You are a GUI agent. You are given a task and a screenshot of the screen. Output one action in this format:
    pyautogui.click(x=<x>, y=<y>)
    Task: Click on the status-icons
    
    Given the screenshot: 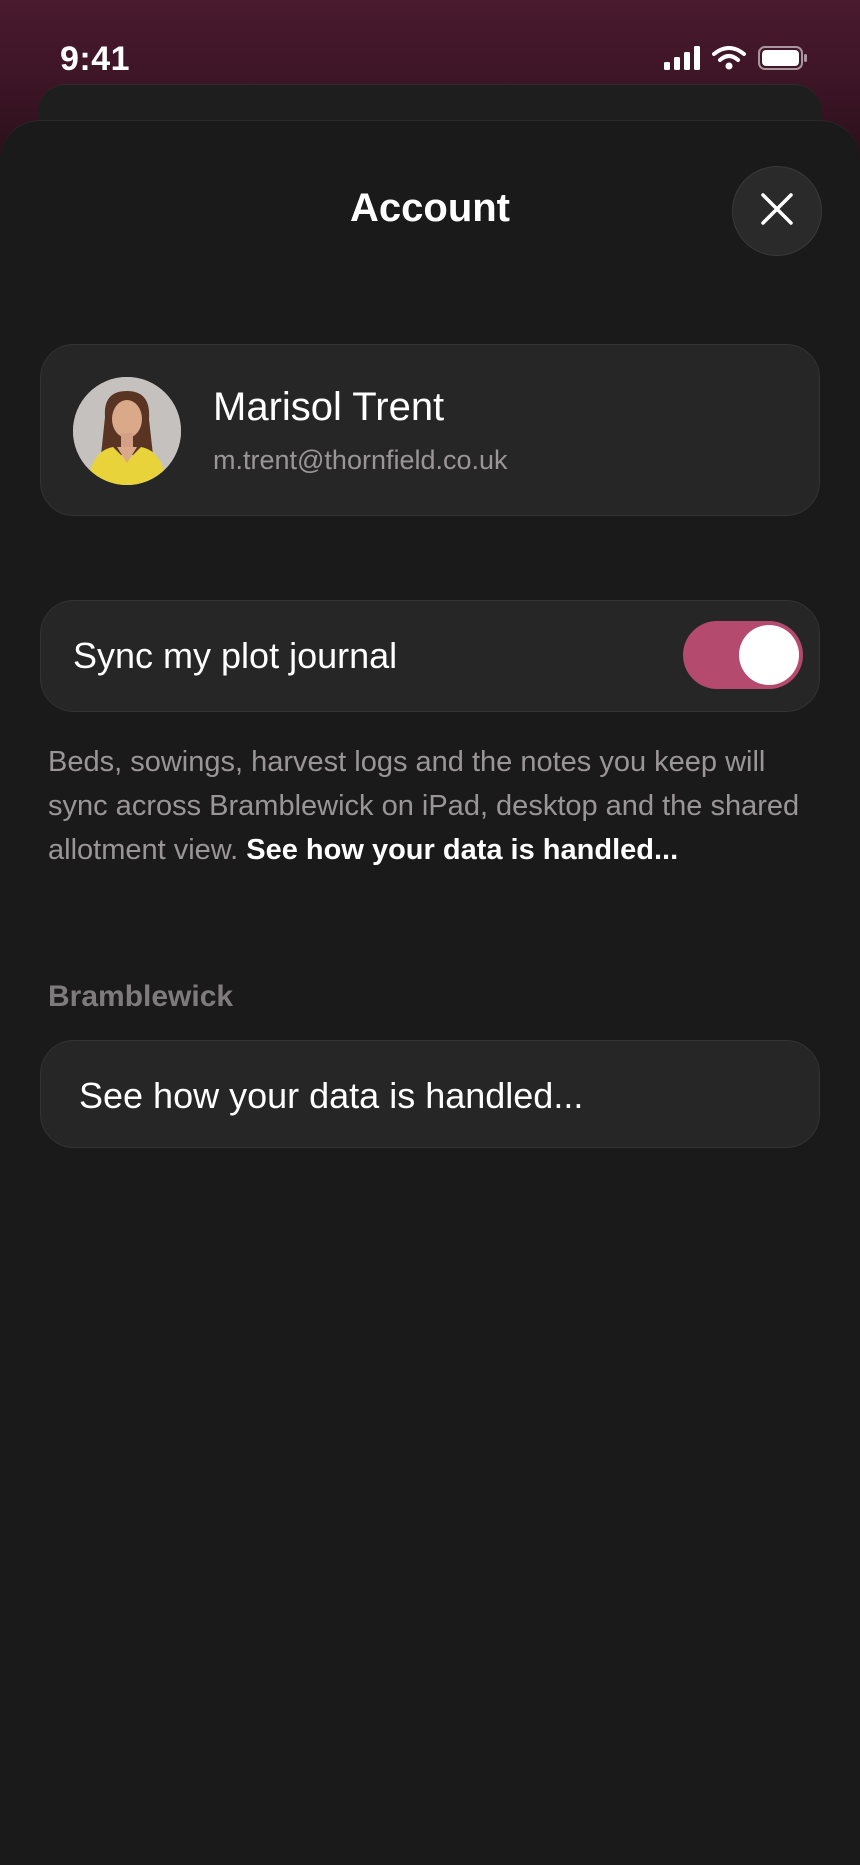 What is the action you would take?
    pyautogui.click(x=736, y=60)
    